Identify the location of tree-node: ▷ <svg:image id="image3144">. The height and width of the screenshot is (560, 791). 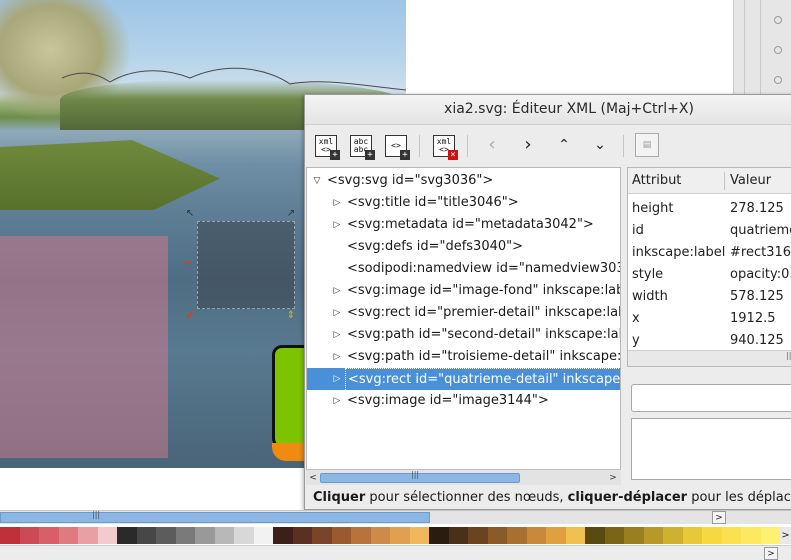
(463, 401).